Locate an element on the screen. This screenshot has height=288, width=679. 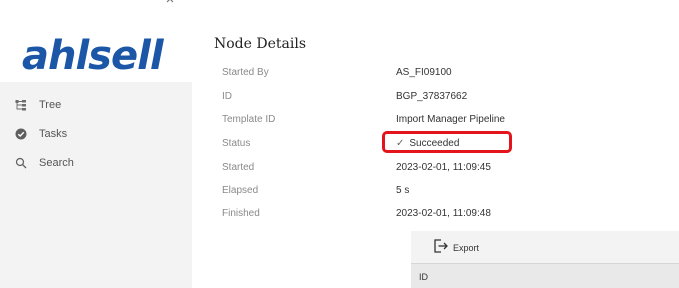
detail-label: Template ID is located at coordinates (249, 119).